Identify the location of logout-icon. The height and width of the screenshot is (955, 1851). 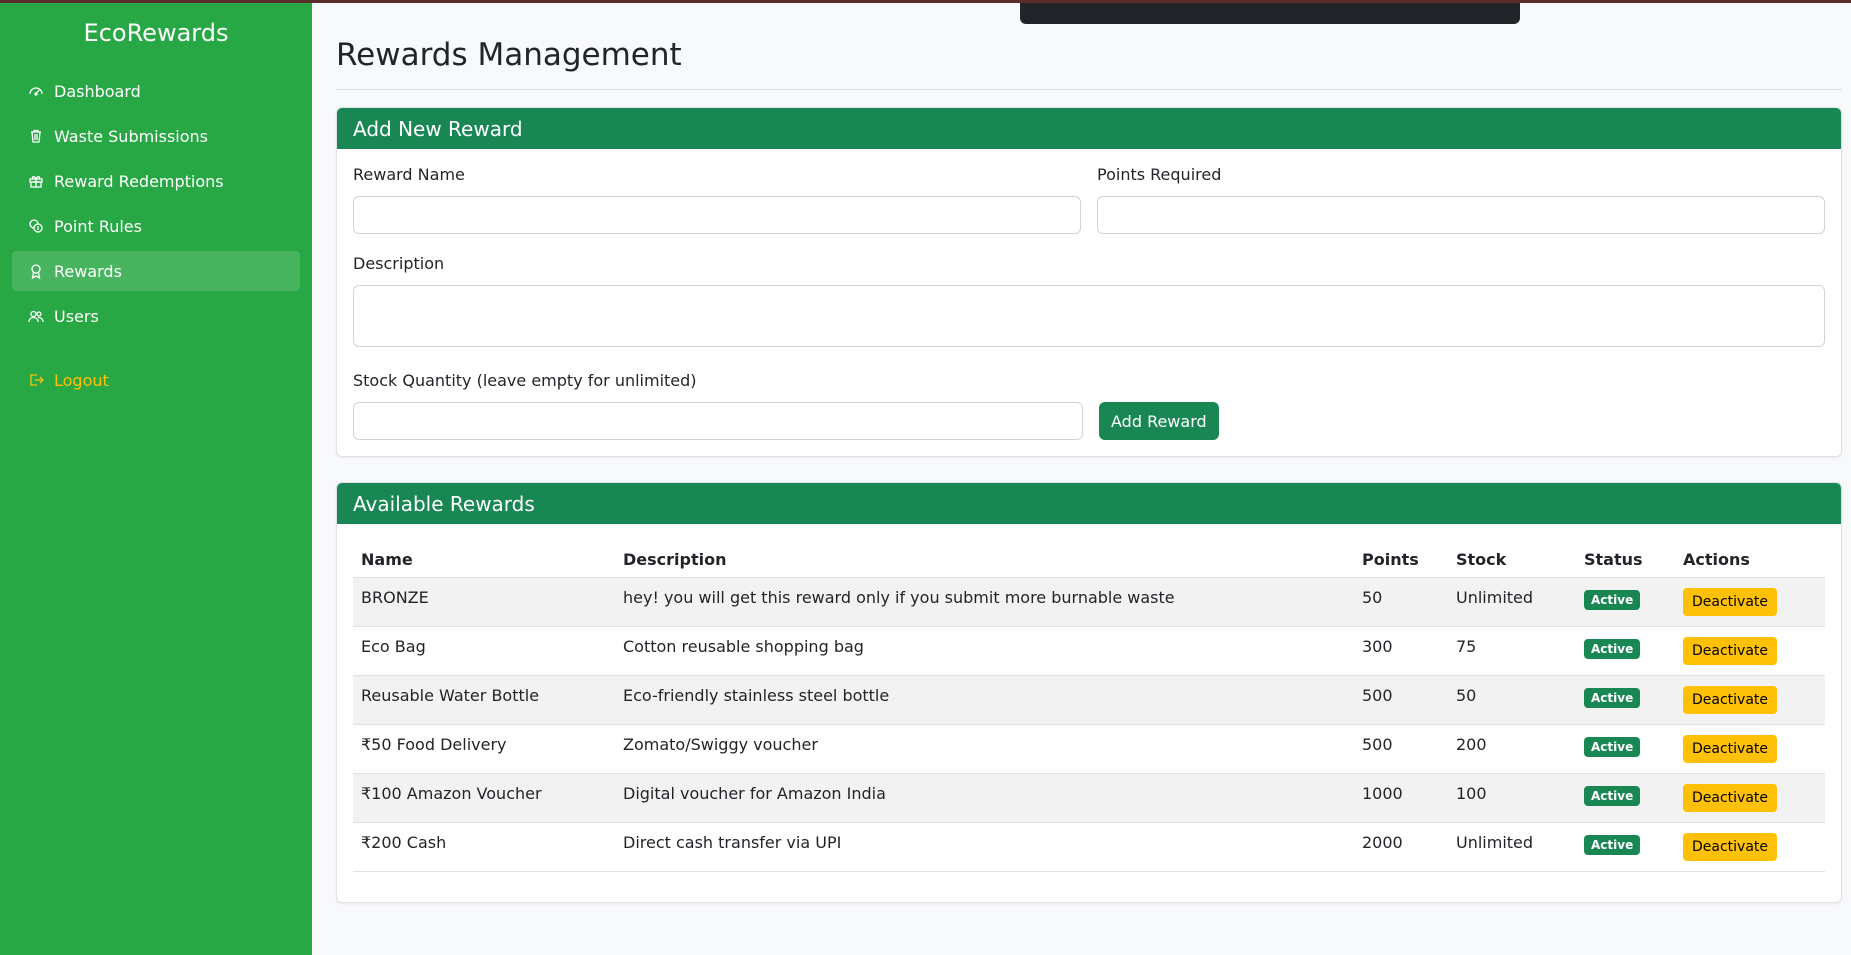
(36, 380).